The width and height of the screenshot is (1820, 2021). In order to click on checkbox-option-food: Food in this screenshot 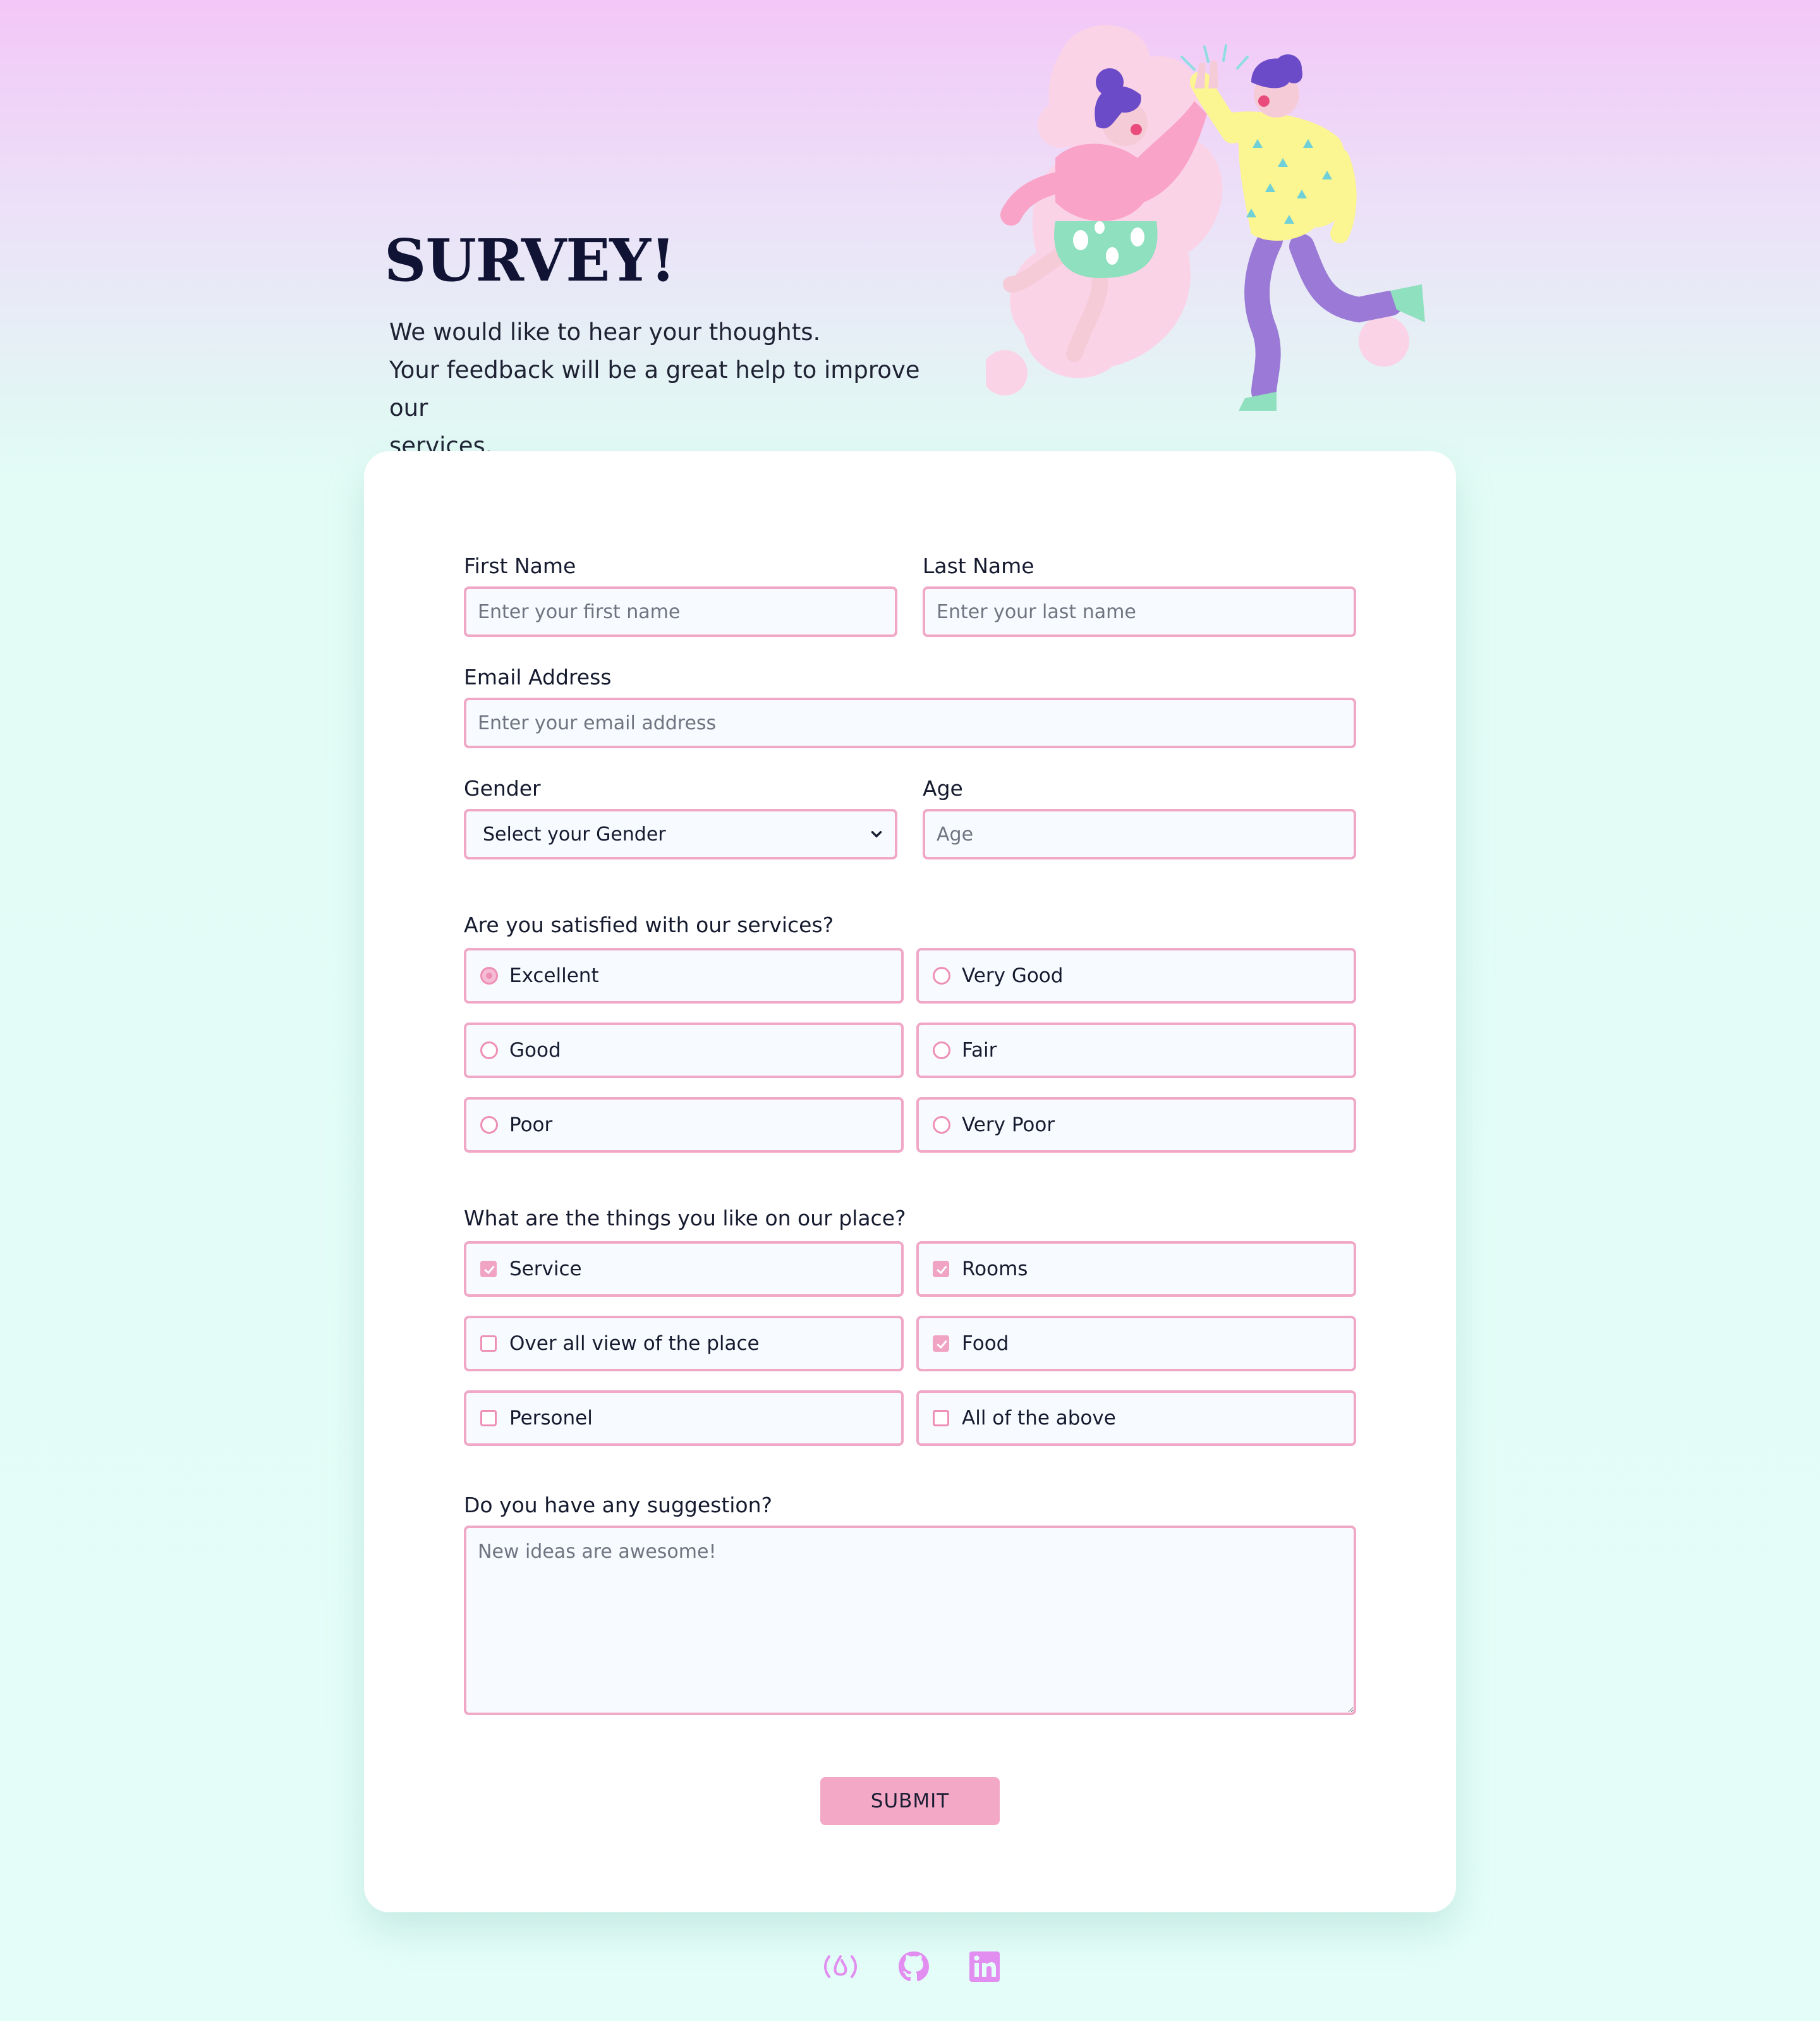, I will do `click(1136, 1344)`.